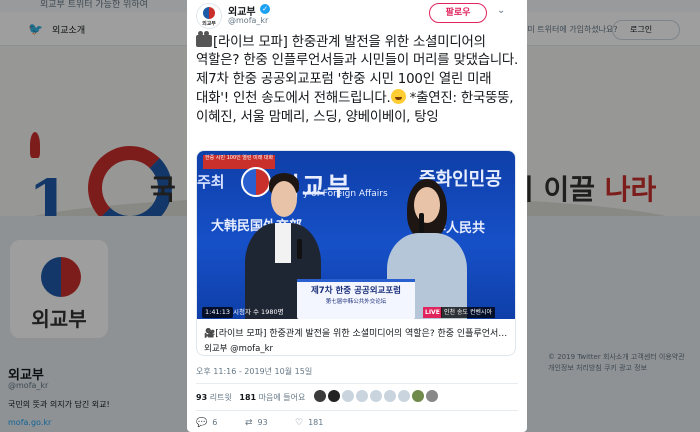 Image resolution: width=700 pixels, height=432 pixels. I want to click on chevron-down-icon: ⌄, so click(501, 10).